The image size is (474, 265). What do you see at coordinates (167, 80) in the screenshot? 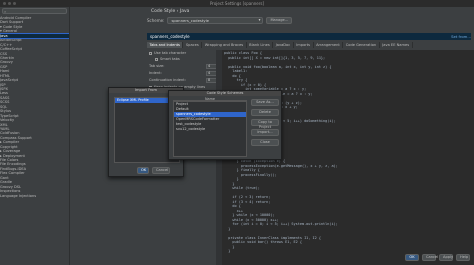
I see `continuation-label: Continuation indent:` at bounding box center [167, 80].